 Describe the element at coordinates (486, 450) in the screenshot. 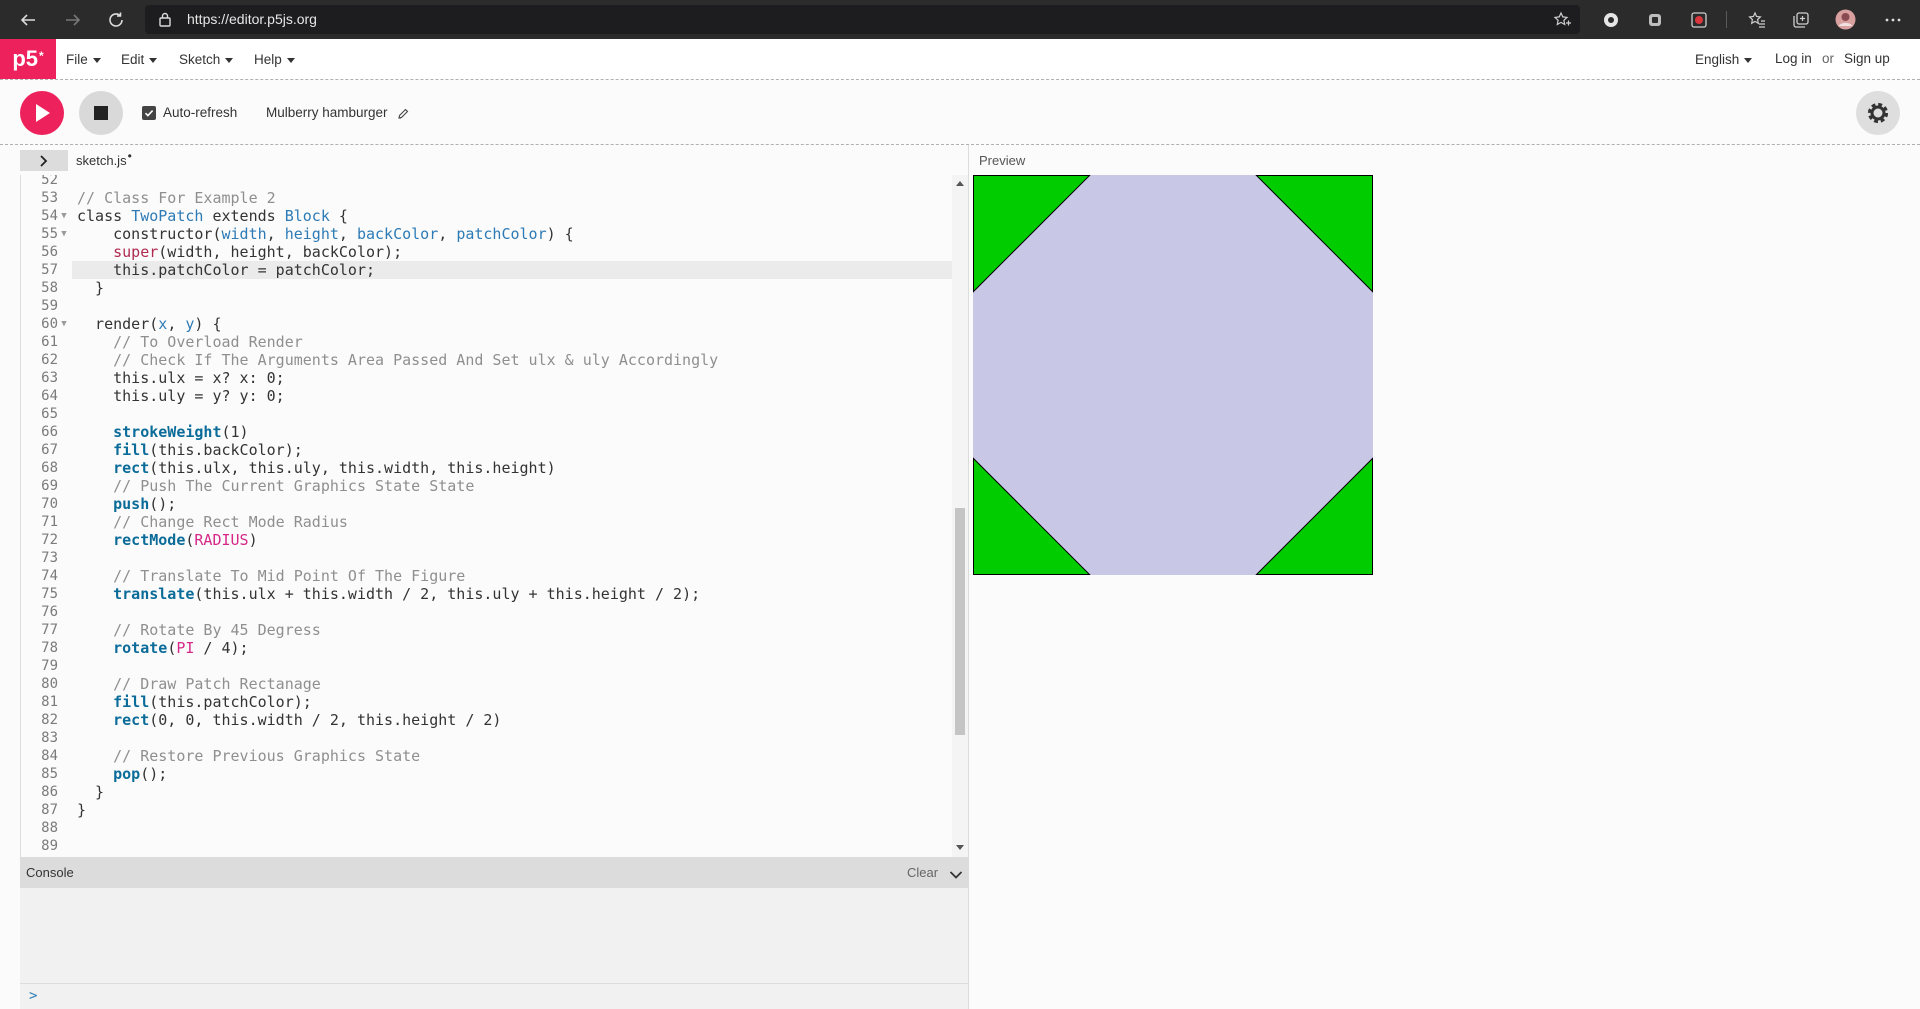

I see `code-line: 67 fill(this.backColor);` at that location.